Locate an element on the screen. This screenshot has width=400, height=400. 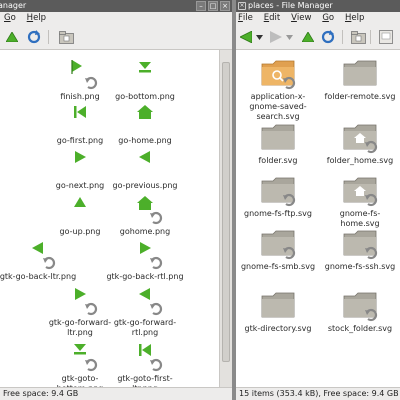
file-label: application-x- gnome-saved- search.svg is located at coordinates (278, 106).